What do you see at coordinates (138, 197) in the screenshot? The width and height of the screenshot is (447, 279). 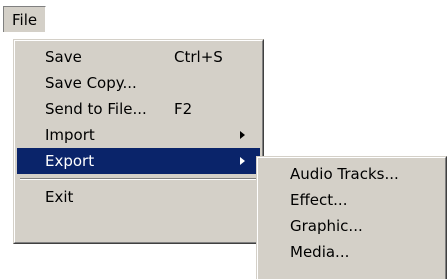 I see `menu-item-exit: Exit` at bounding box center [138, 197].